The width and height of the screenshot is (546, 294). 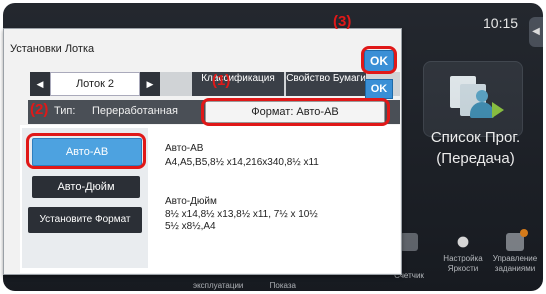 What do you see at coordinates (238, 84) in the screenshot?
I see `classification-tab: Классификация` at bounding box center [238, 84].